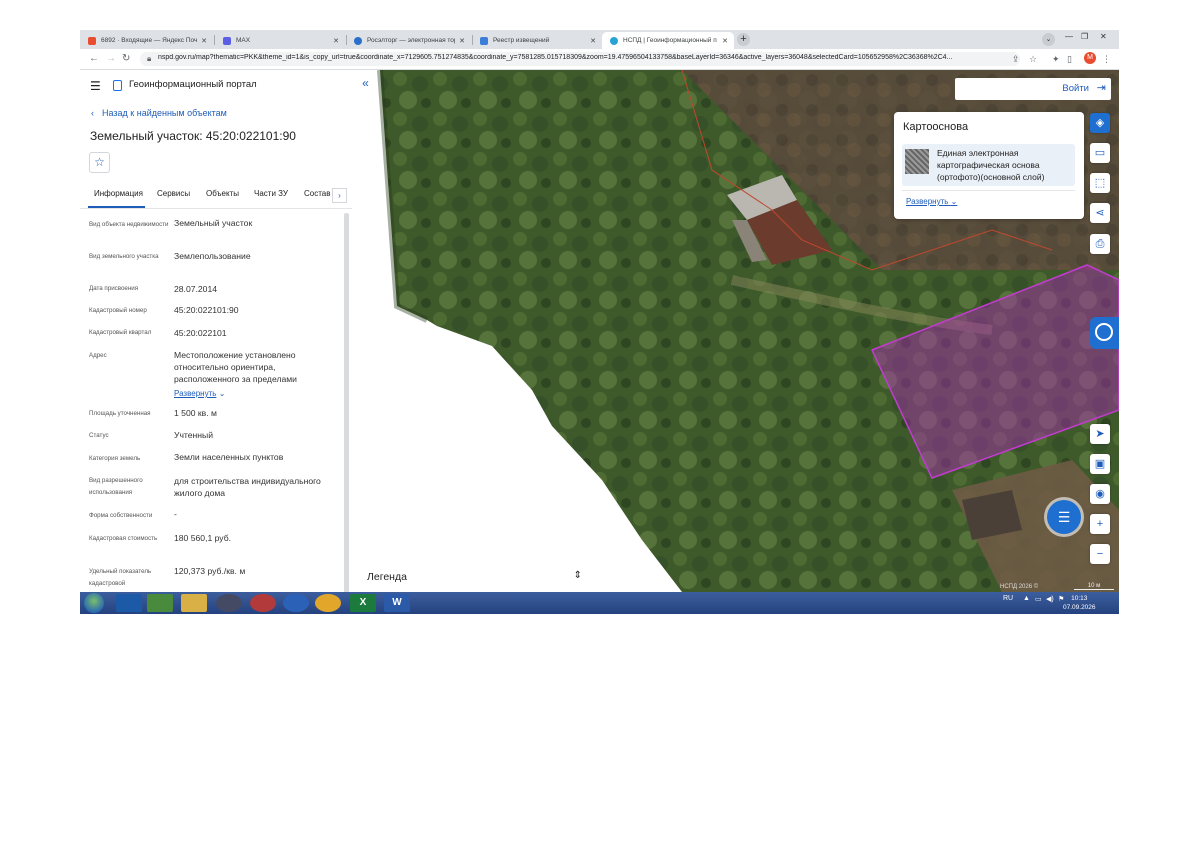 The height and width of the screenshot is (849, 1200). I want to click on close-window-icon: ✕, so click(1103, 36).